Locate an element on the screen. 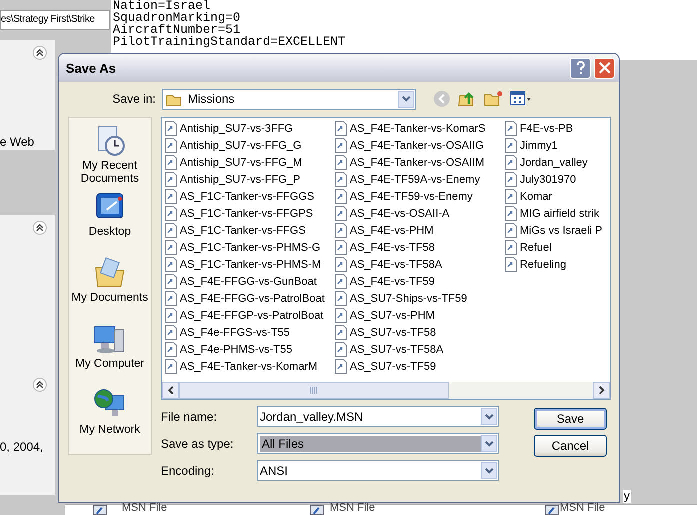  file-name: AS_F4E-FFGP-vs-PatrolBoat is located at coordinates (252, 316).